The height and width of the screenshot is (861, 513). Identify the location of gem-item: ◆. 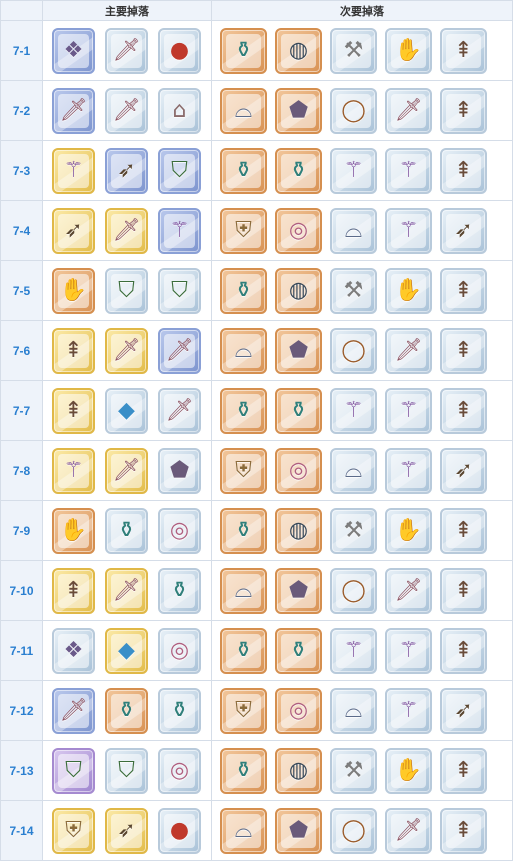
(126, 410).